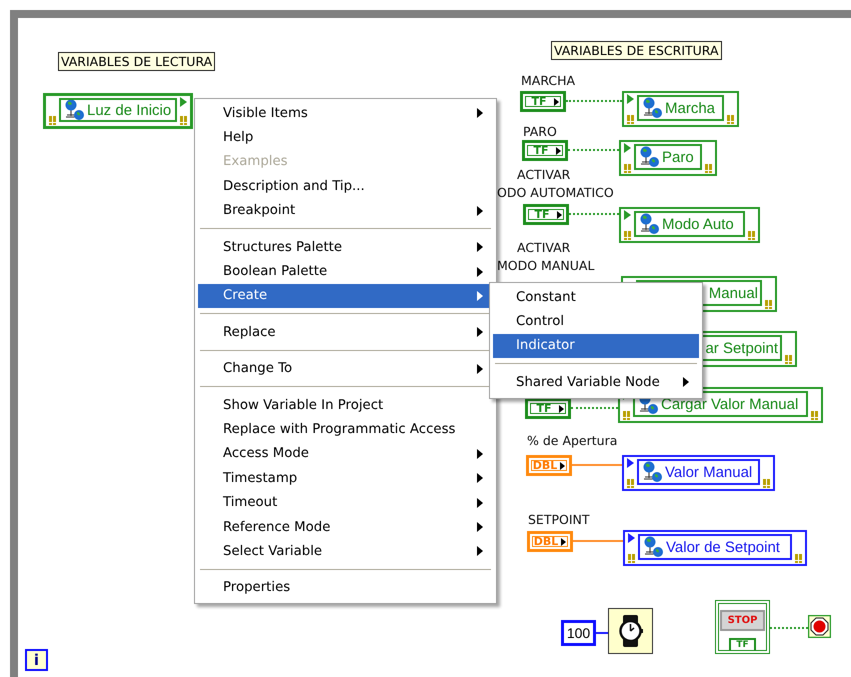 The width and height of the screenshot is (851, 677). Describe the element at coordinates (345, 429) in the screenshot. I see `menu-item: Replace with Programmatic Access` at that location.